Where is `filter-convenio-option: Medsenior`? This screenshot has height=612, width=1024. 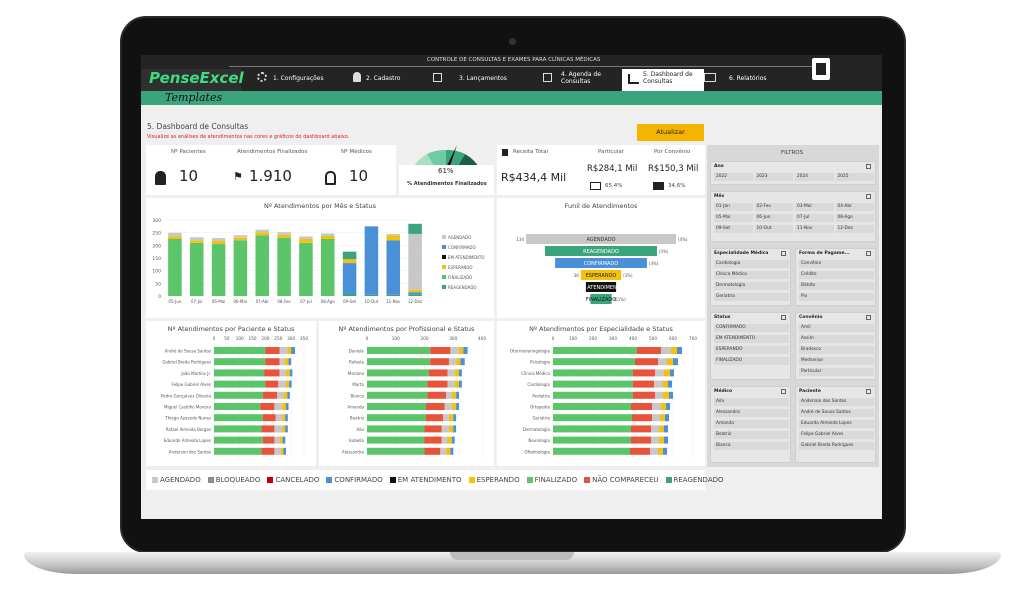
filter-convenio-option: Medsenior is located at coordinates (836, 361).